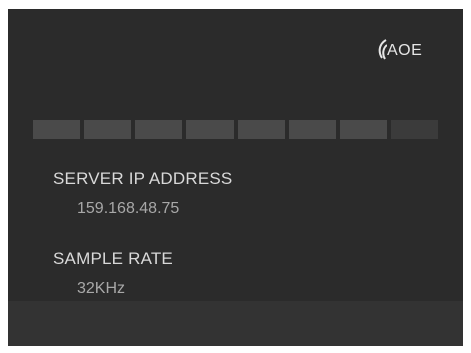 The height and width of the screenshot is (353, 471). I want to click on signal-arcs-icon, so click(382, 49).